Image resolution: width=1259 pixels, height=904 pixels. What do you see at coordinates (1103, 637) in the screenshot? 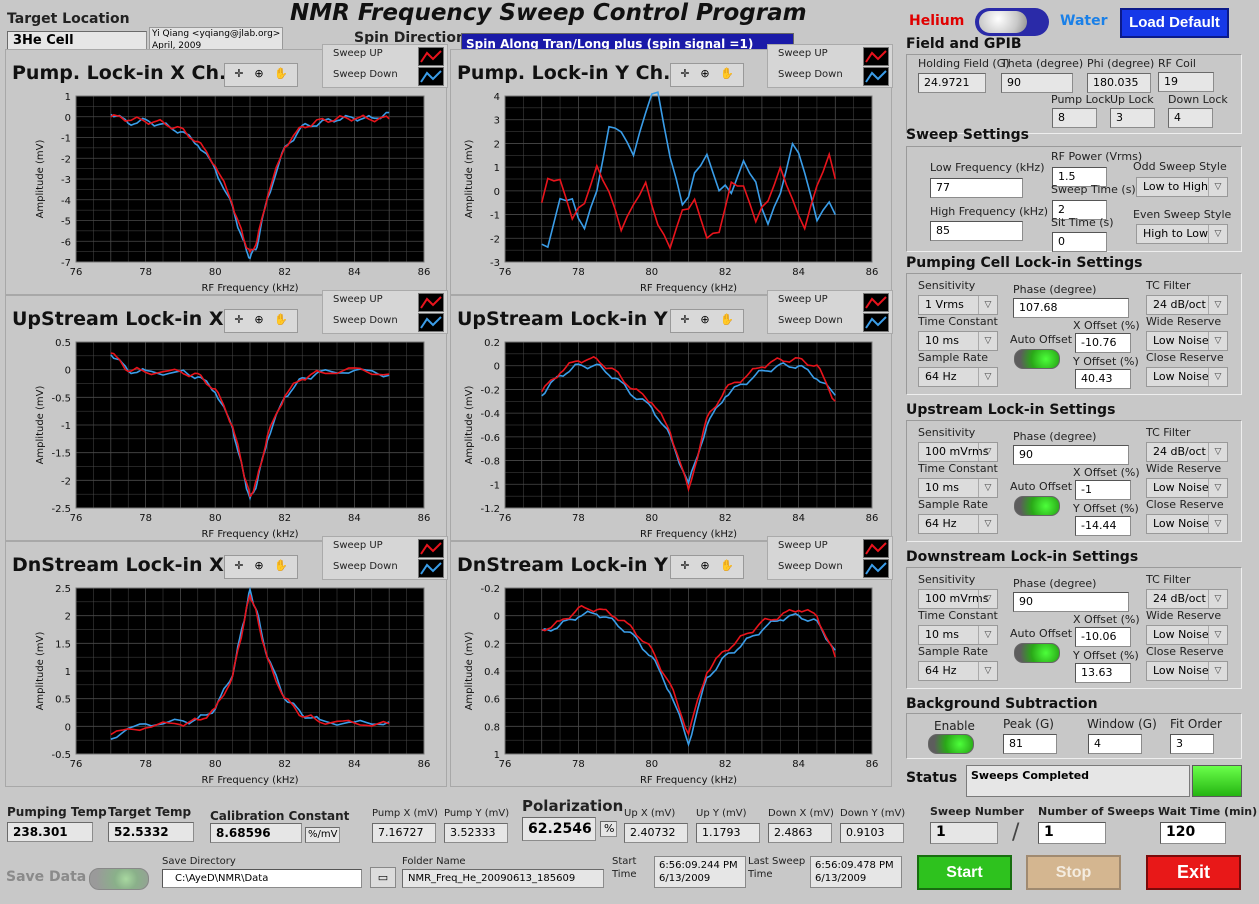
I see `x-offset-input: -10.06` at bounding box center [1103, 637].